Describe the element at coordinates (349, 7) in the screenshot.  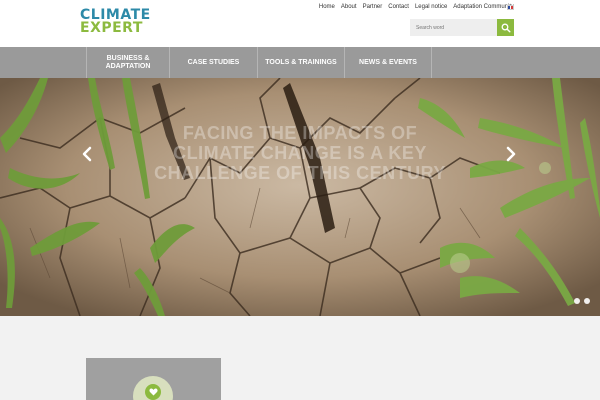
I see `top-nav-about: About` at that location.